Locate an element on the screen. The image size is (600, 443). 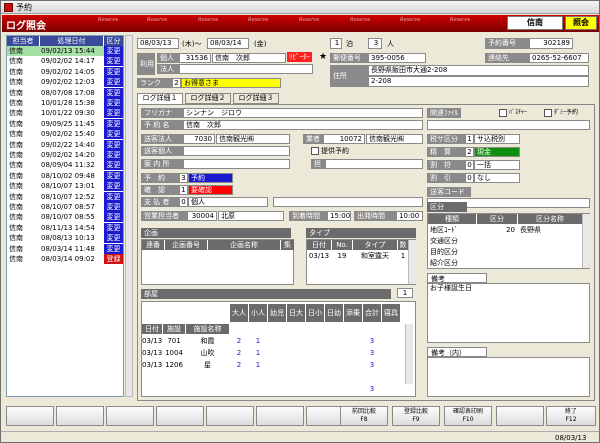
heya-cell: 03/13 is located at coordinates (152, 341).